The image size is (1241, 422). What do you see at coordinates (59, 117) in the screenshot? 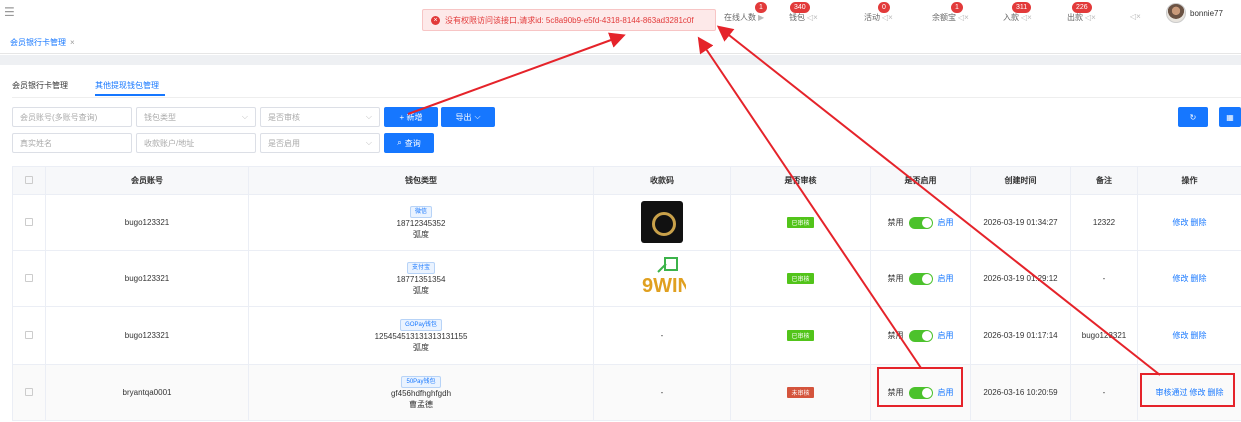
I see `placeholder: 会员账号(多账号查询)` at bounding box center [59, 117].